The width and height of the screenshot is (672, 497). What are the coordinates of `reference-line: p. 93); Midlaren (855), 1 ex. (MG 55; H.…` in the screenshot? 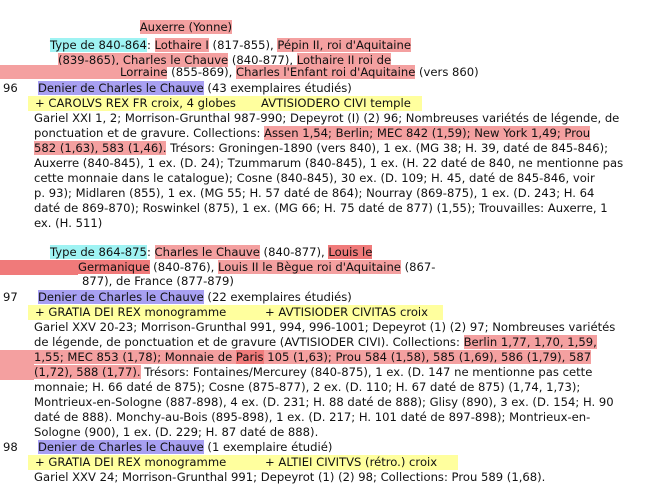 It's located at (314, 193).